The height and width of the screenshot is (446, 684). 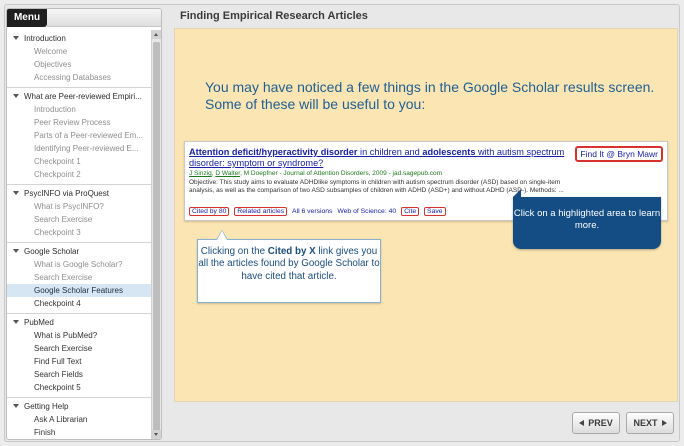 What do you see at coordinates (449, 152) in the screenshot?
I see `result-title-bold-2: adolescents` at bounding box center [449, 152].